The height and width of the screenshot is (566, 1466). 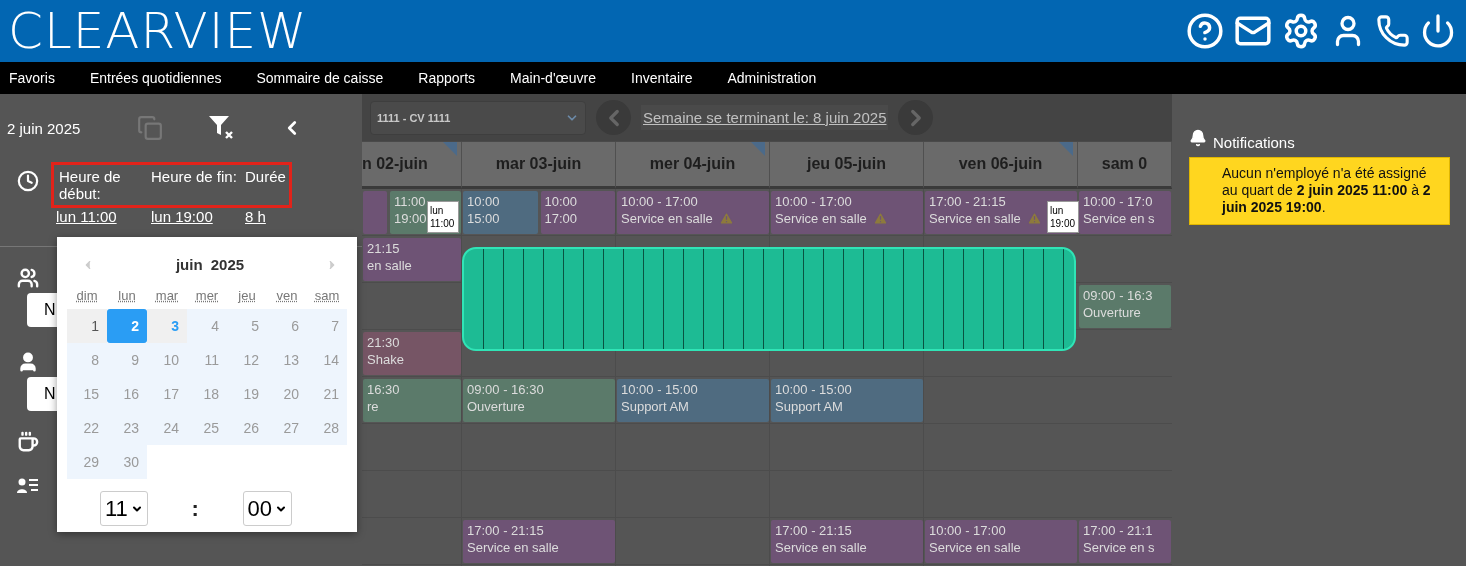 I want to click on logo: CLEARVIEW, so click(x=158, y=31).